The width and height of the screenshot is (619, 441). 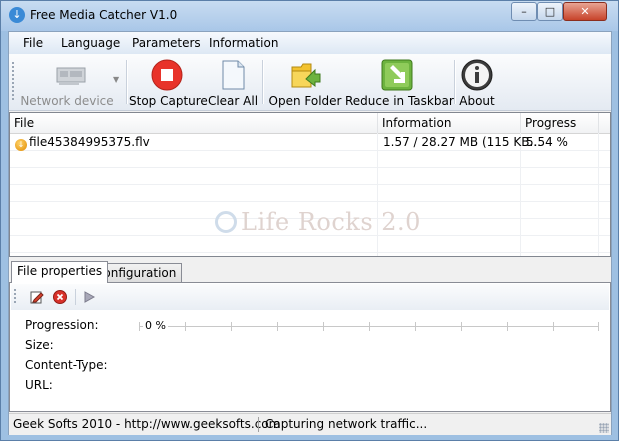 I want to click on watermark: Life Rocks 2.0, so click(x=318, y=222).